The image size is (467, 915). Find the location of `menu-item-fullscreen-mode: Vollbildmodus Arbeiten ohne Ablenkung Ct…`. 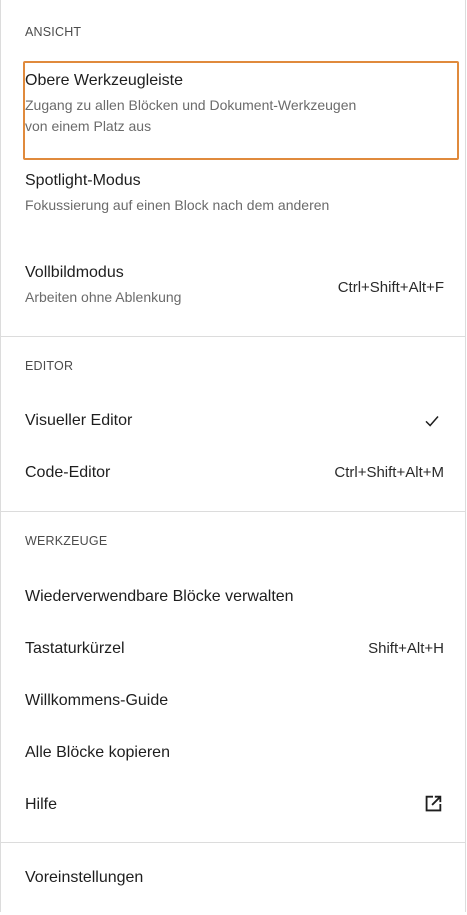

menu-item-fullscreen-mode: Vollbildmodus Arbeiten ohne Ablenkung Ct… is located at coordinates (233, 294).